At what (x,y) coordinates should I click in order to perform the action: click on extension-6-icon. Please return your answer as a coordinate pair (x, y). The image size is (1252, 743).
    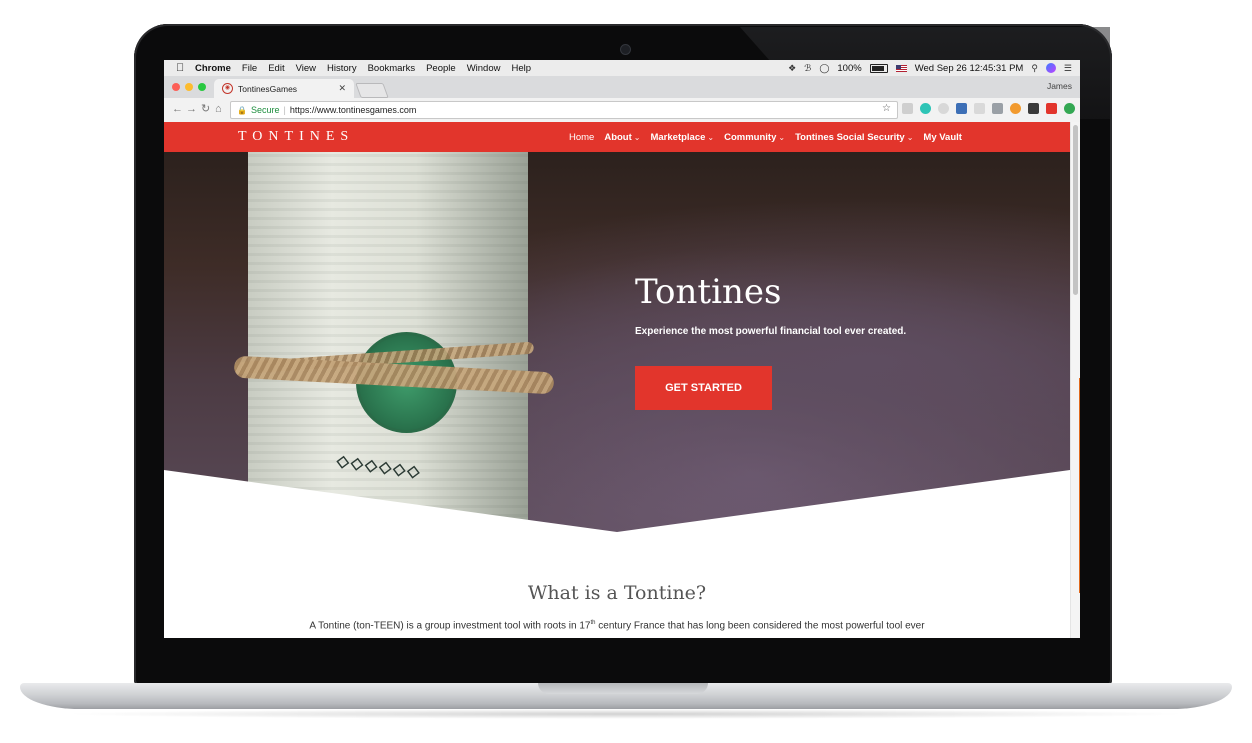
    Looking at the image, I should click on (997, 108).